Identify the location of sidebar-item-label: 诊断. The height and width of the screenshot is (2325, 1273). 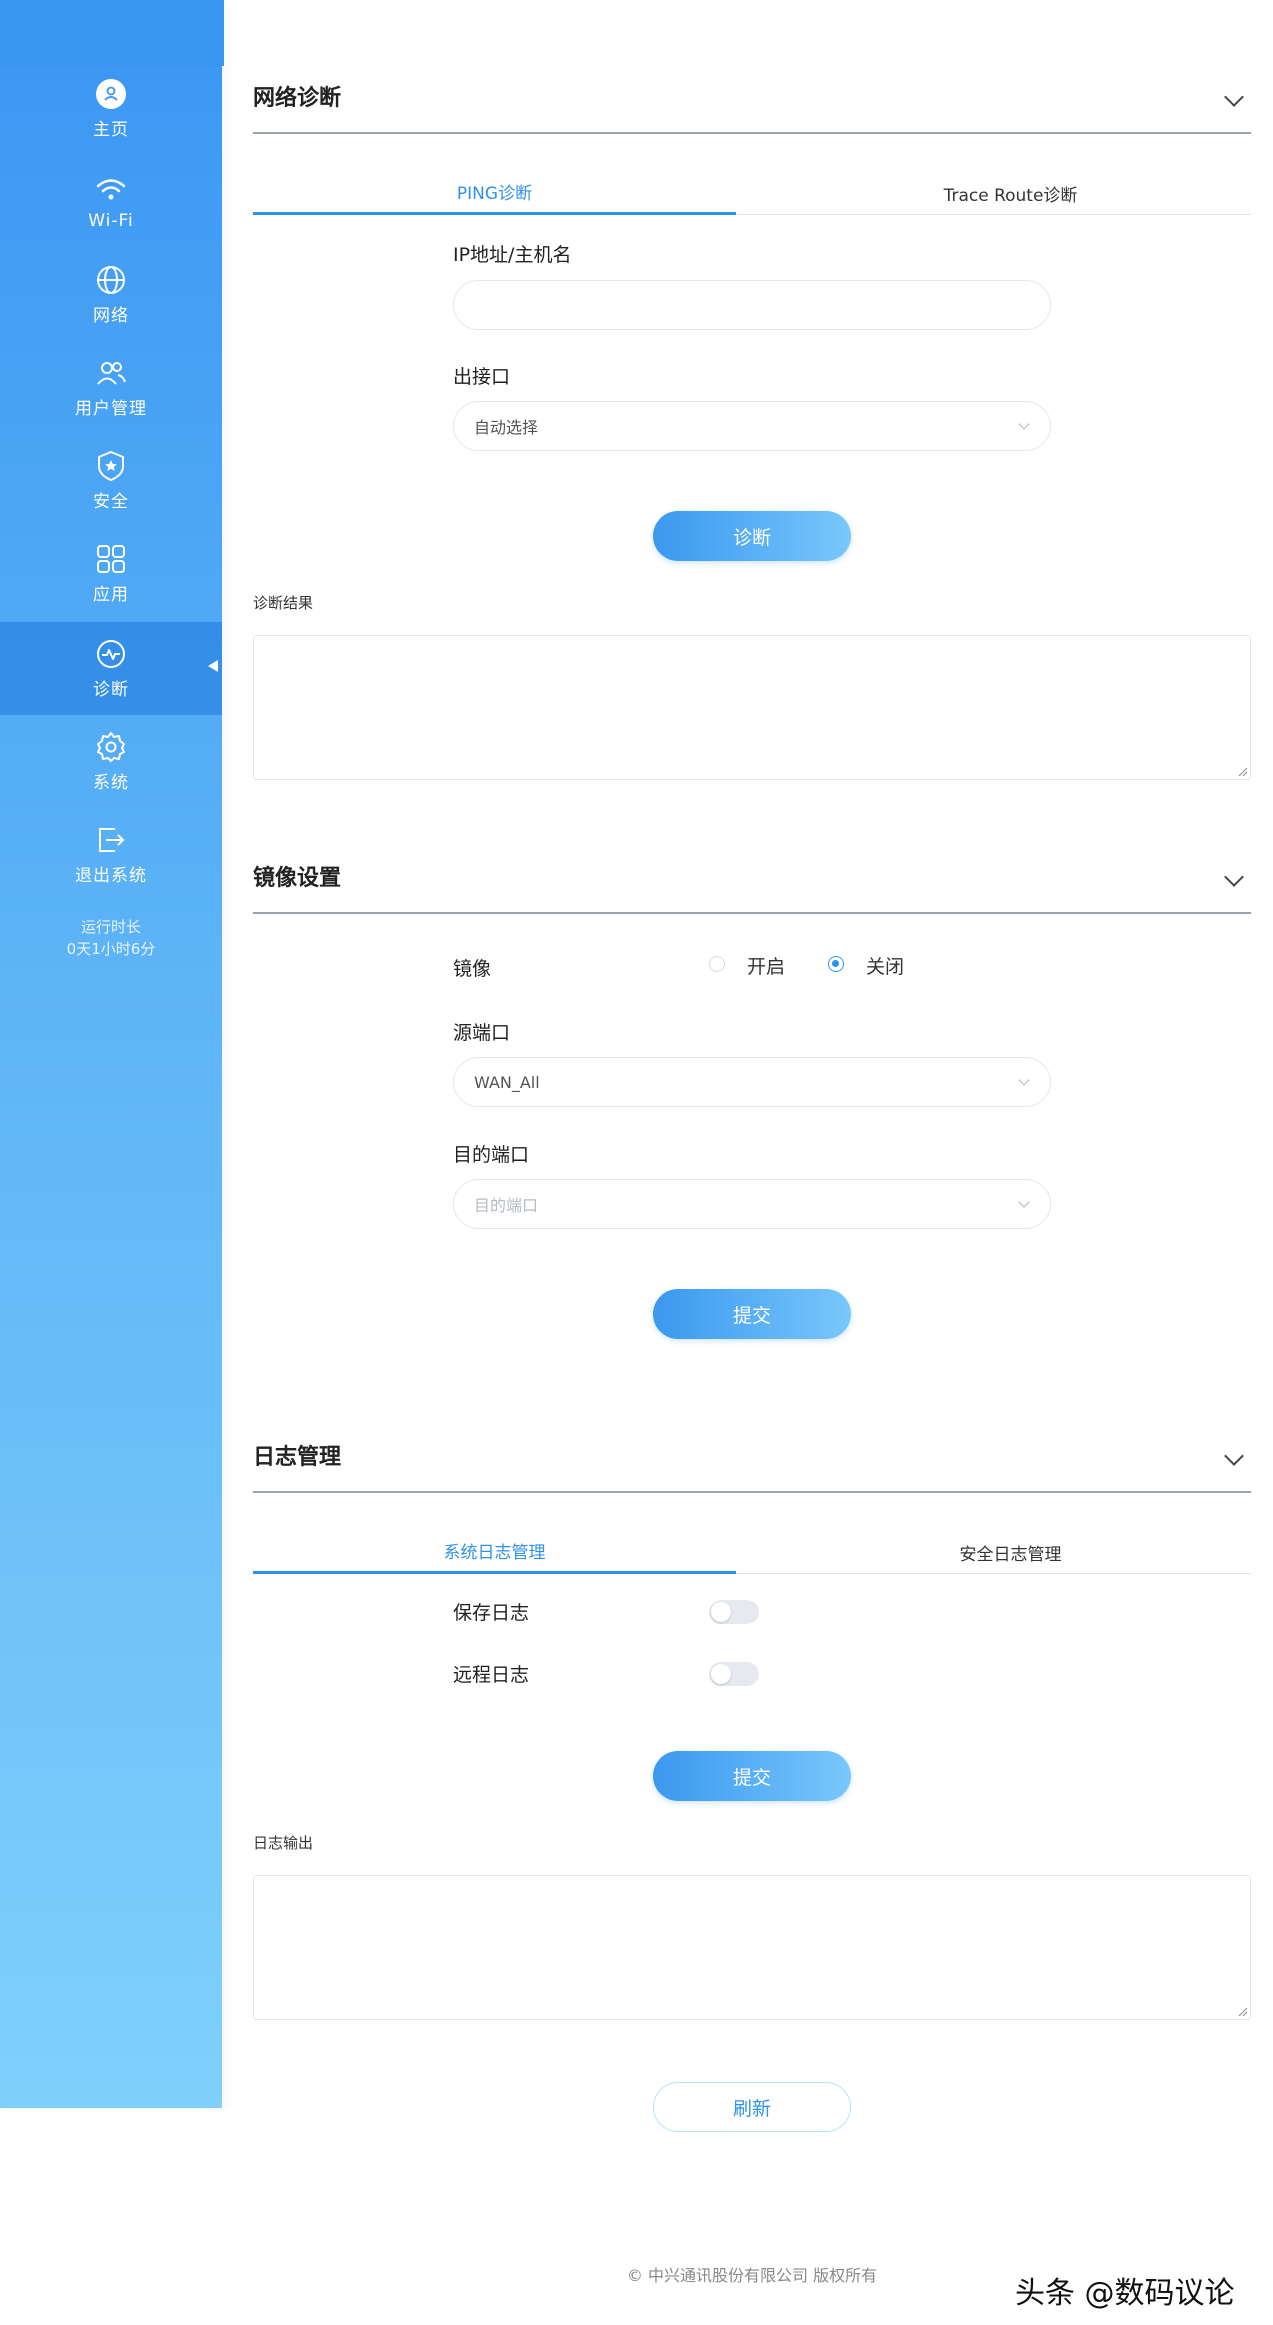
(111, 690).